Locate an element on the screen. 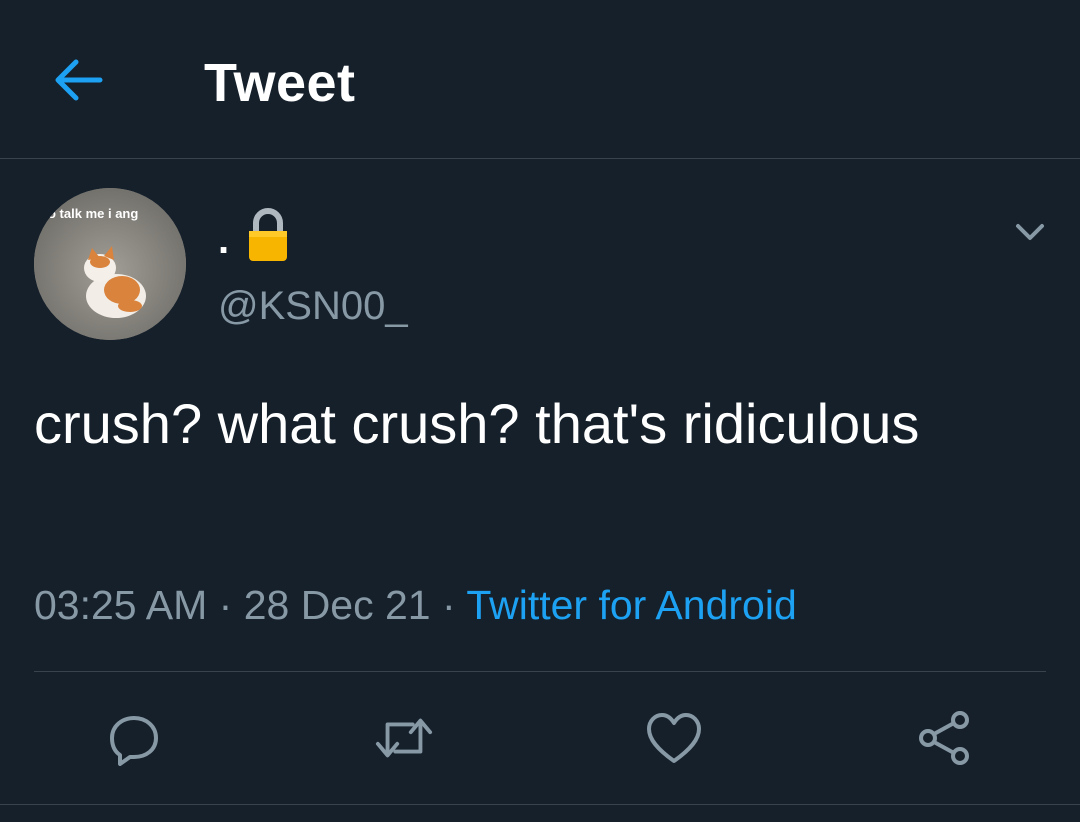 This screenshot has width=1080, height=822. display-name-text: . is located at coordinates (224, 240).